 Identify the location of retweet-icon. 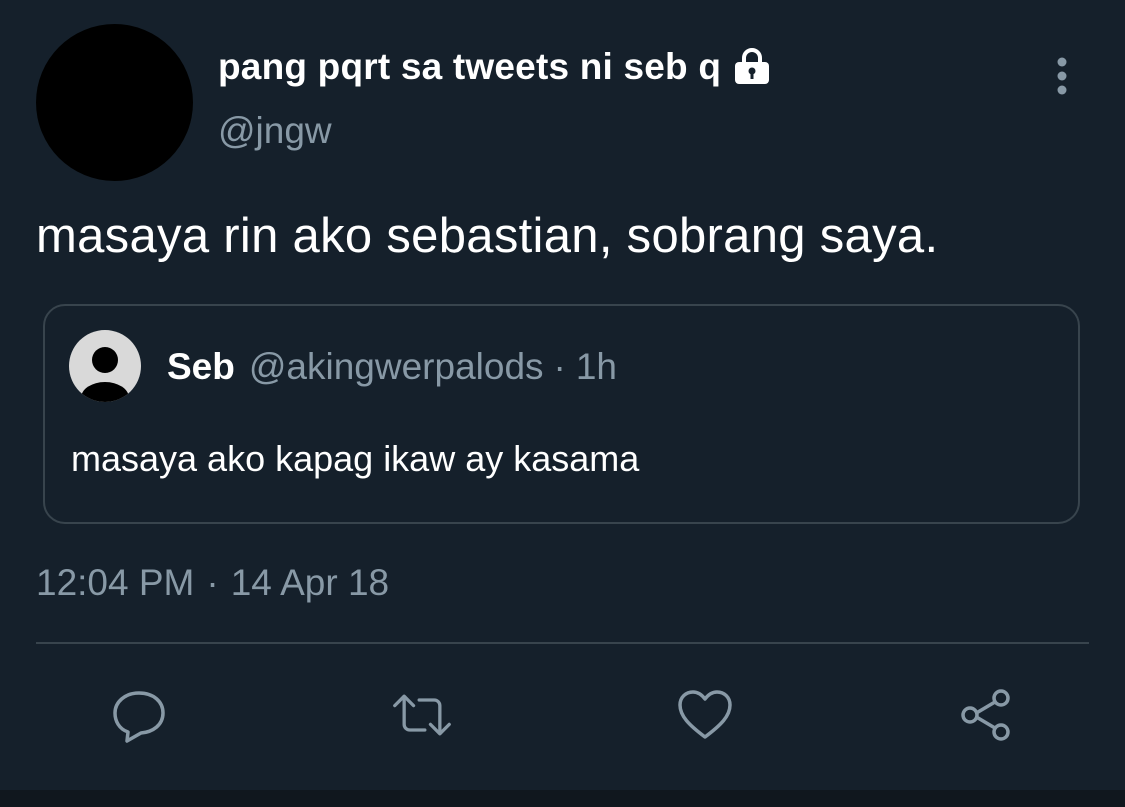
(422, 715).